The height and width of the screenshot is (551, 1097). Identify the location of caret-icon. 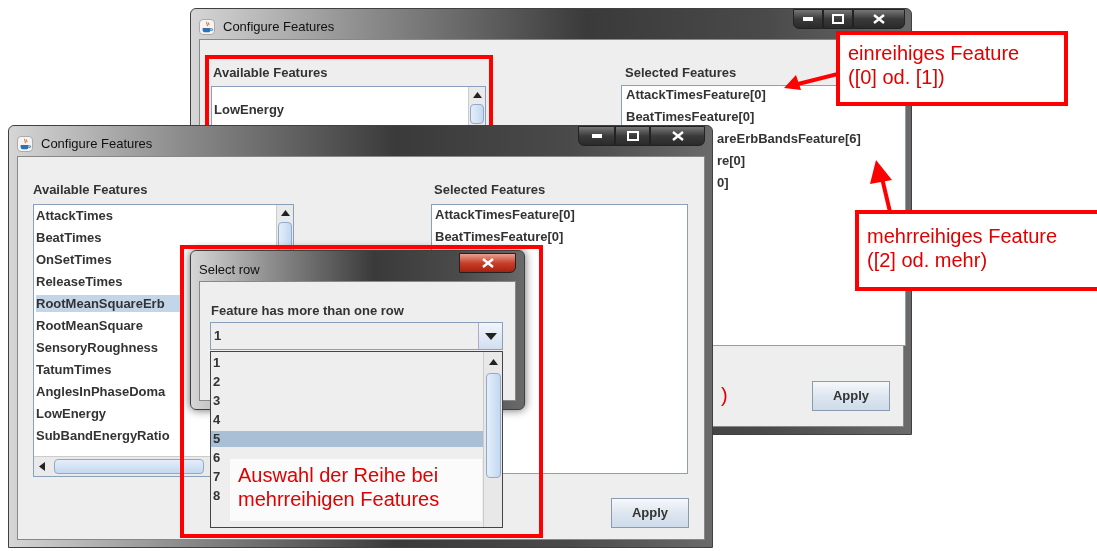
(490, 336).